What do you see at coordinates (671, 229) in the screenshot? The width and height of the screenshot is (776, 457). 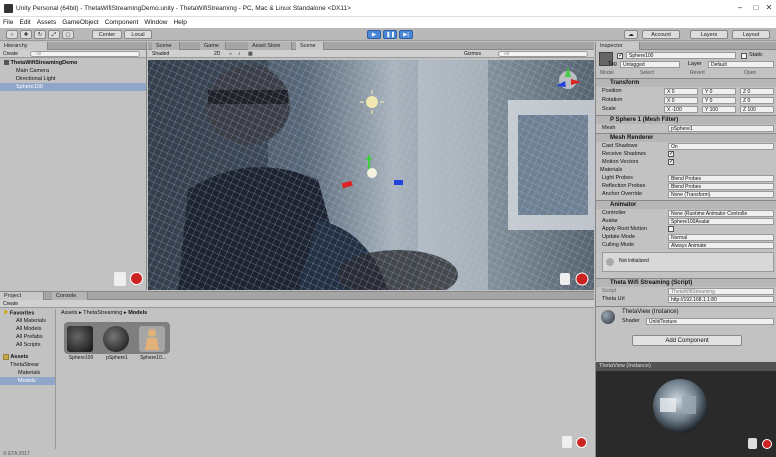 I see `apply-root-motion-checkbox` at bounding box center [671, 229].